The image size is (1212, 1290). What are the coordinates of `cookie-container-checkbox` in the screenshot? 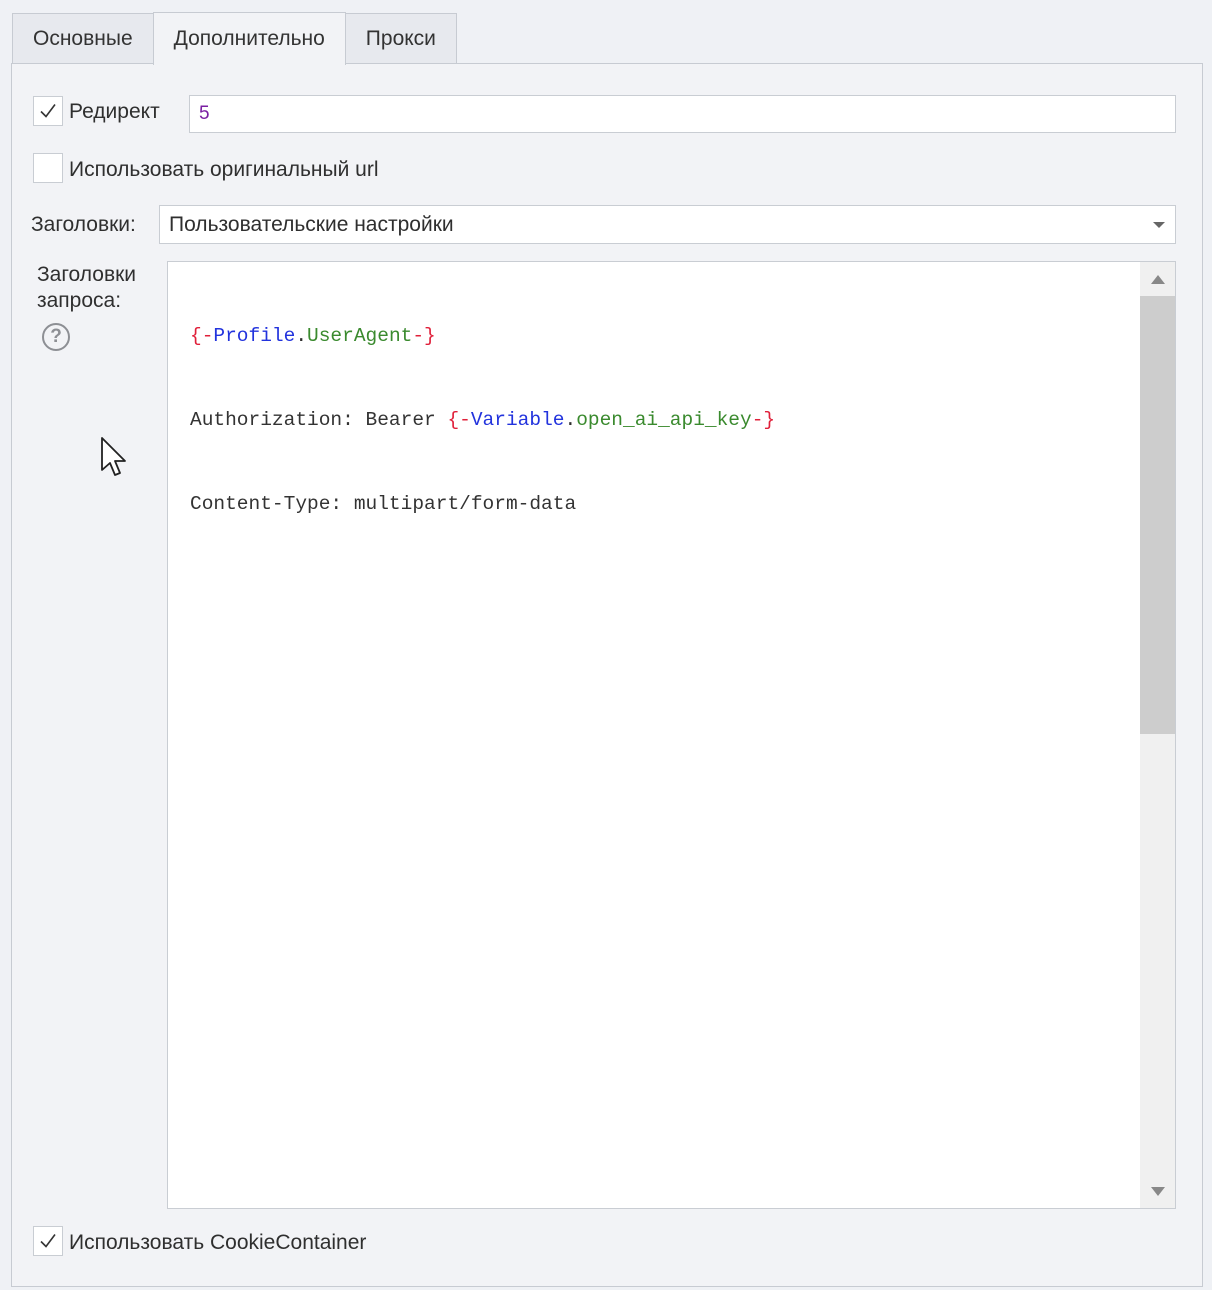 It's located at (48, 1241).